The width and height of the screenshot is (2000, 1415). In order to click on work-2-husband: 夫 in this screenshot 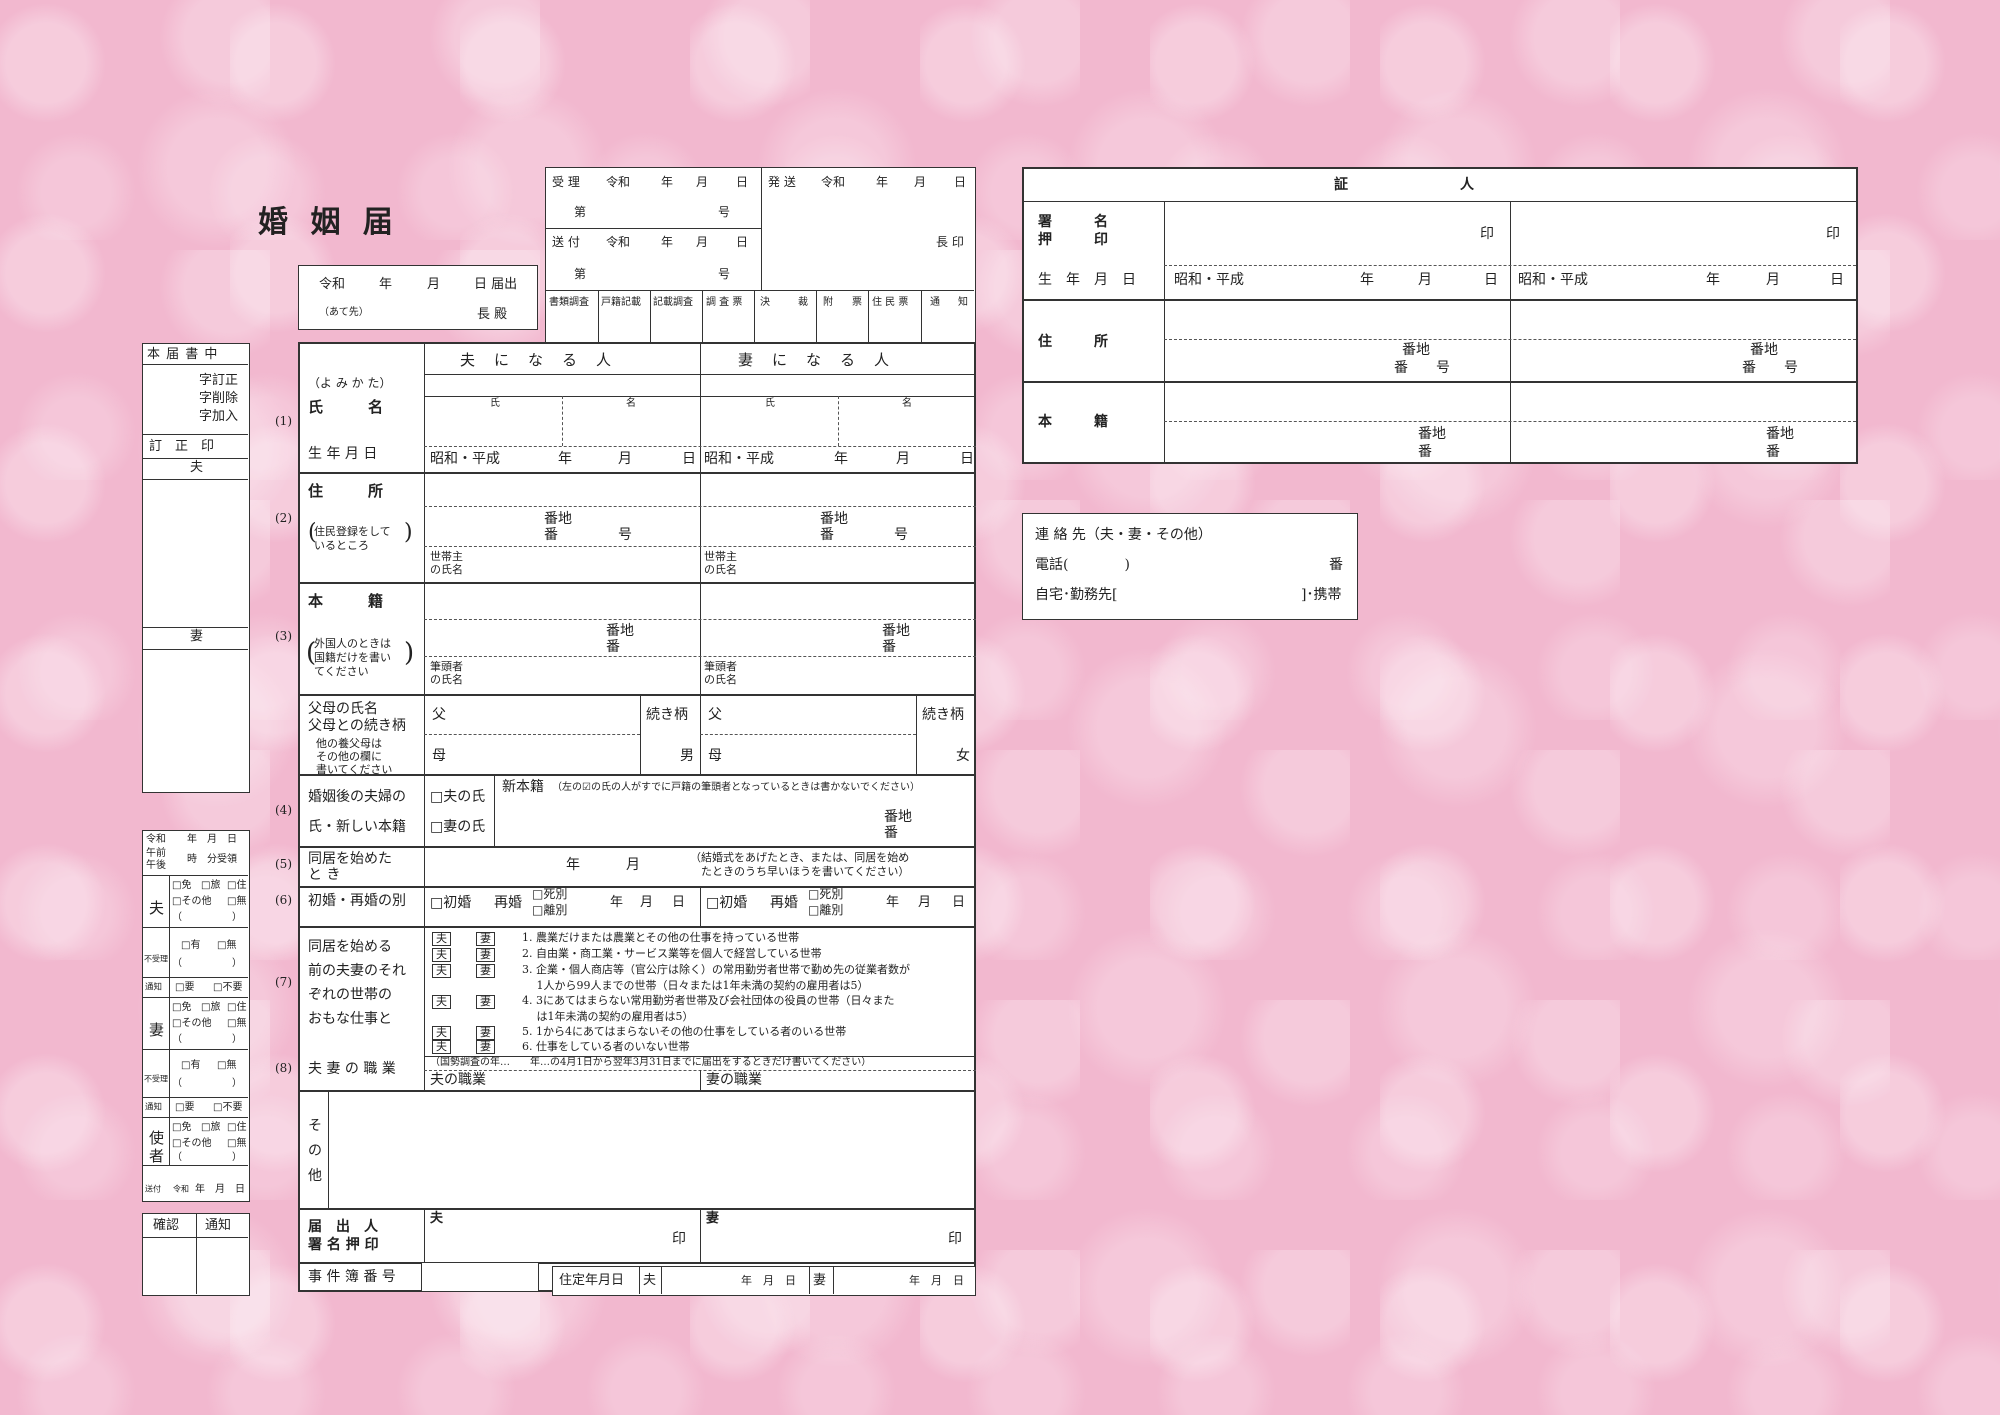, I will do `click(441, 955)`.